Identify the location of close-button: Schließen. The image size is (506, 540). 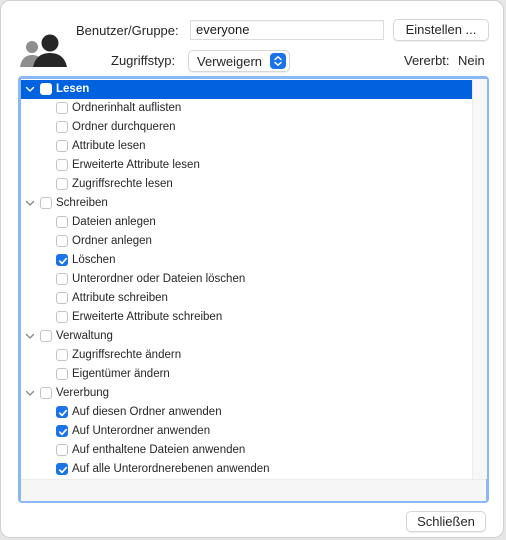
(446, 521).